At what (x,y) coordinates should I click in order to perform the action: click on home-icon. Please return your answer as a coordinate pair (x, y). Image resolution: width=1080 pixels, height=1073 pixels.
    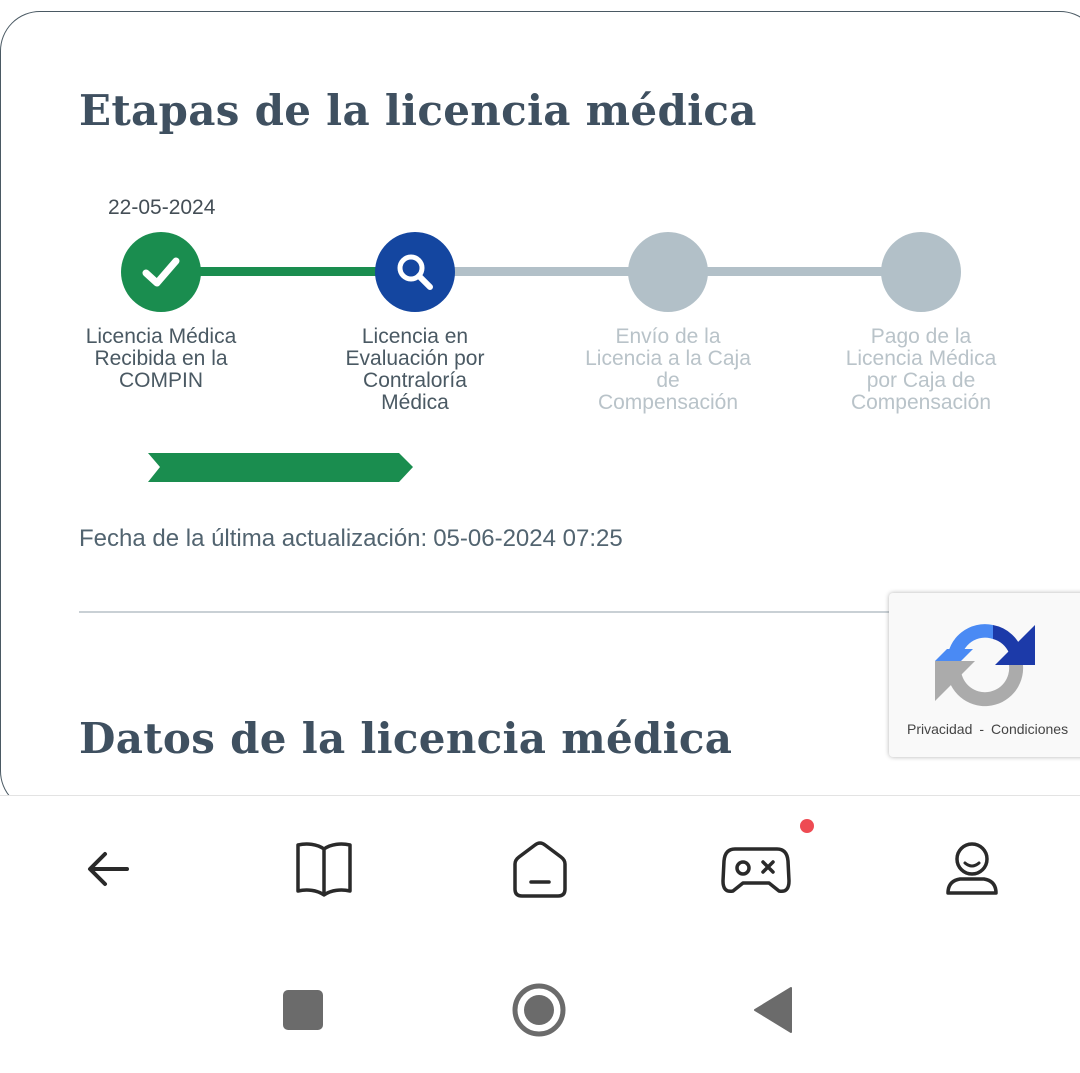
    Looking at the image, I should click on (540, 869).